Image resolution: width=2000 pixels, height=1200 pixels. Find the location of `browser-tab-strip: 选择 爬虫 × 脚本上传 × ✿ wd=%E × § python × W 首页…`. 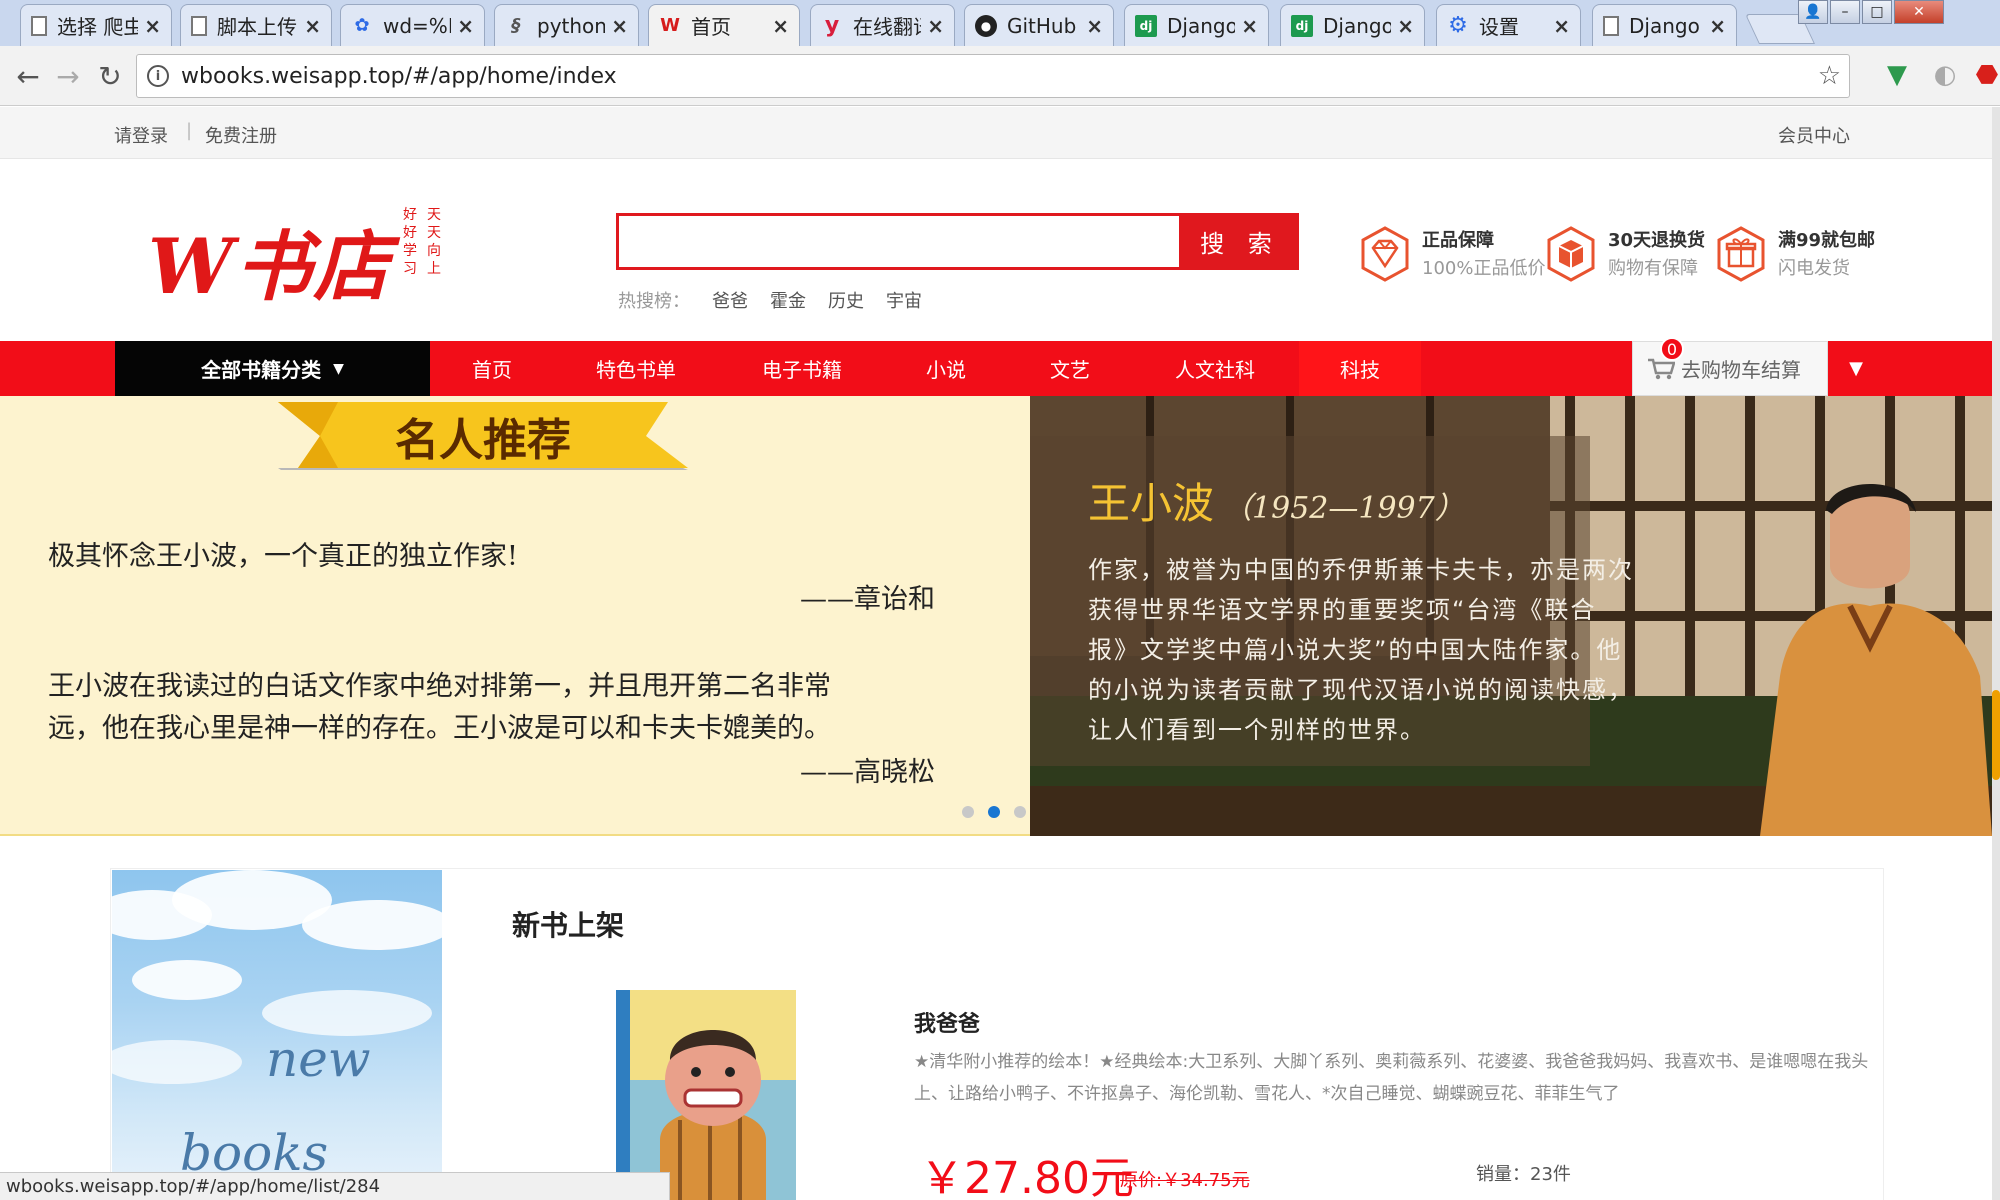

browser-tab-strip: 选择 爬虫 × 脚本上传 × ✿ wd=%E × § python × W 首页… is located at coordinates (1000, 23).